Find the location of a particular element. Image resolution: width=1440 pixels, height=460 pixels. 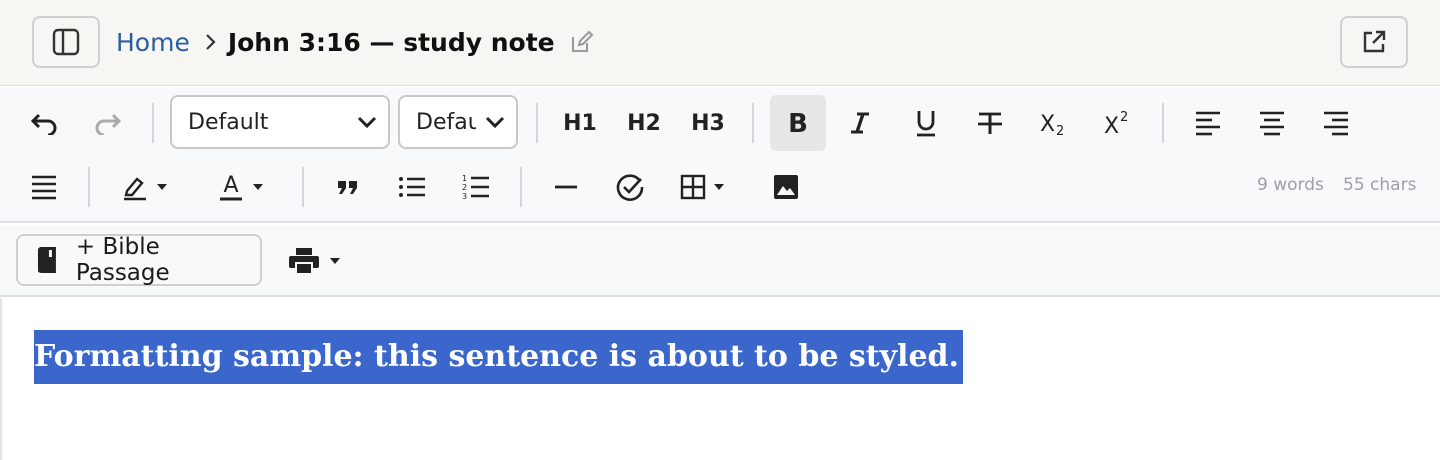

heading-1-button: H1 is located at coordinates (580, 123).